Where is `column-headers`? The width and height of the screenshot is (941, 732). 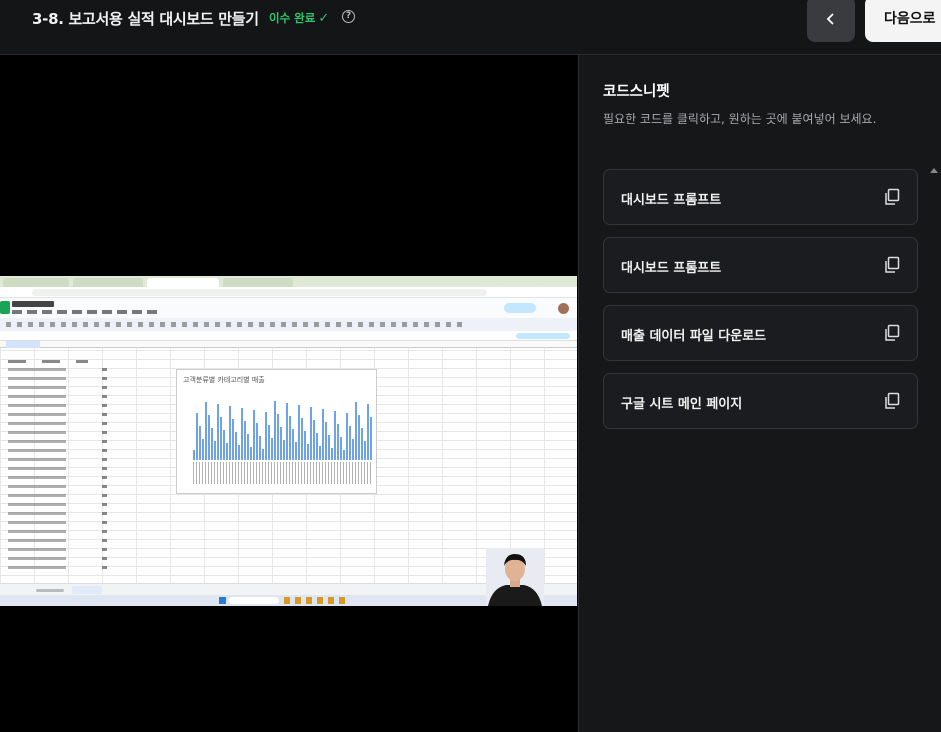
column-headers is located at coordinates (288, 344).